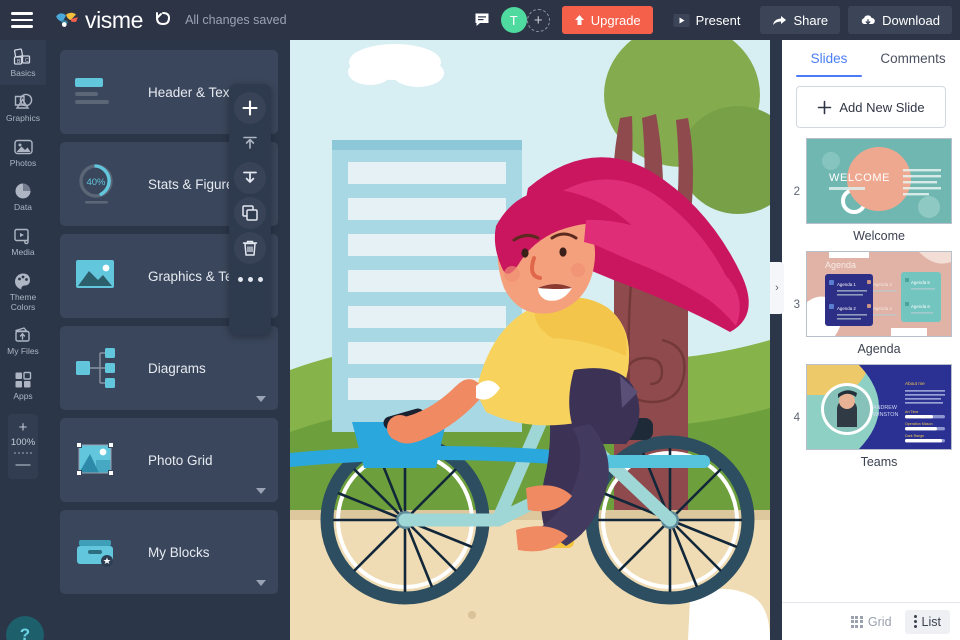 Image resolution: width=960 pixels, height=640 pixels. Describe the element at coordinates (23, 252) in the screenshot. I see `sidebar-label-media: Media` at that location.